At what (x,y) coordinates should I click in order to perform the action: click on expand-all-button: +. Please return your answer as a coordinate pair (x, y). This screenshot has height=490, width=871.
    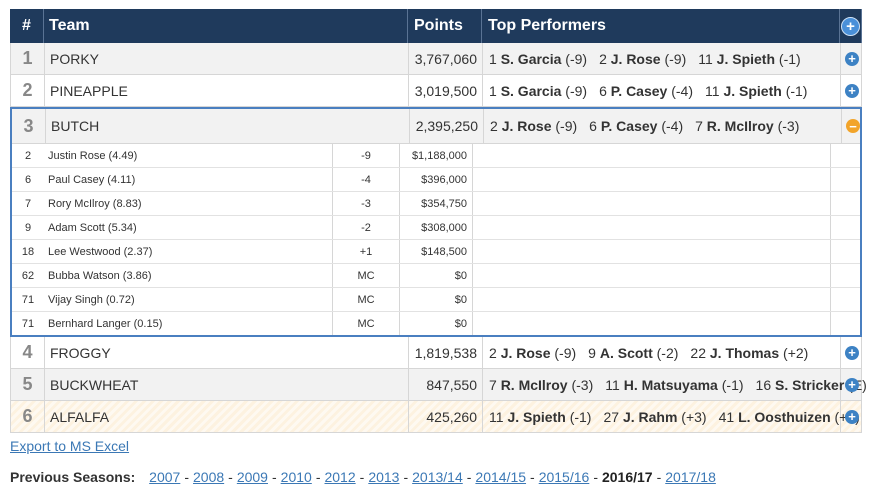
    Looking at the image, I should click on (851, 26).